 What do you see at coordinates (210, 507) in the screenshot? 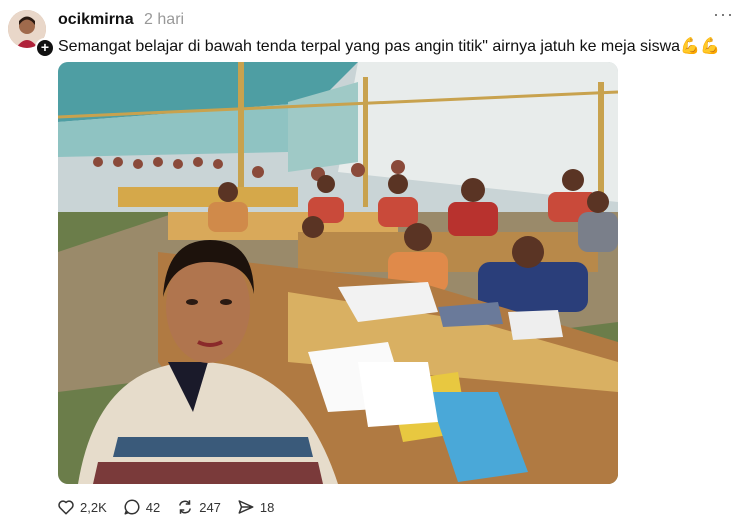
I see `repost-count: 247` at bounding box center [210, 507].